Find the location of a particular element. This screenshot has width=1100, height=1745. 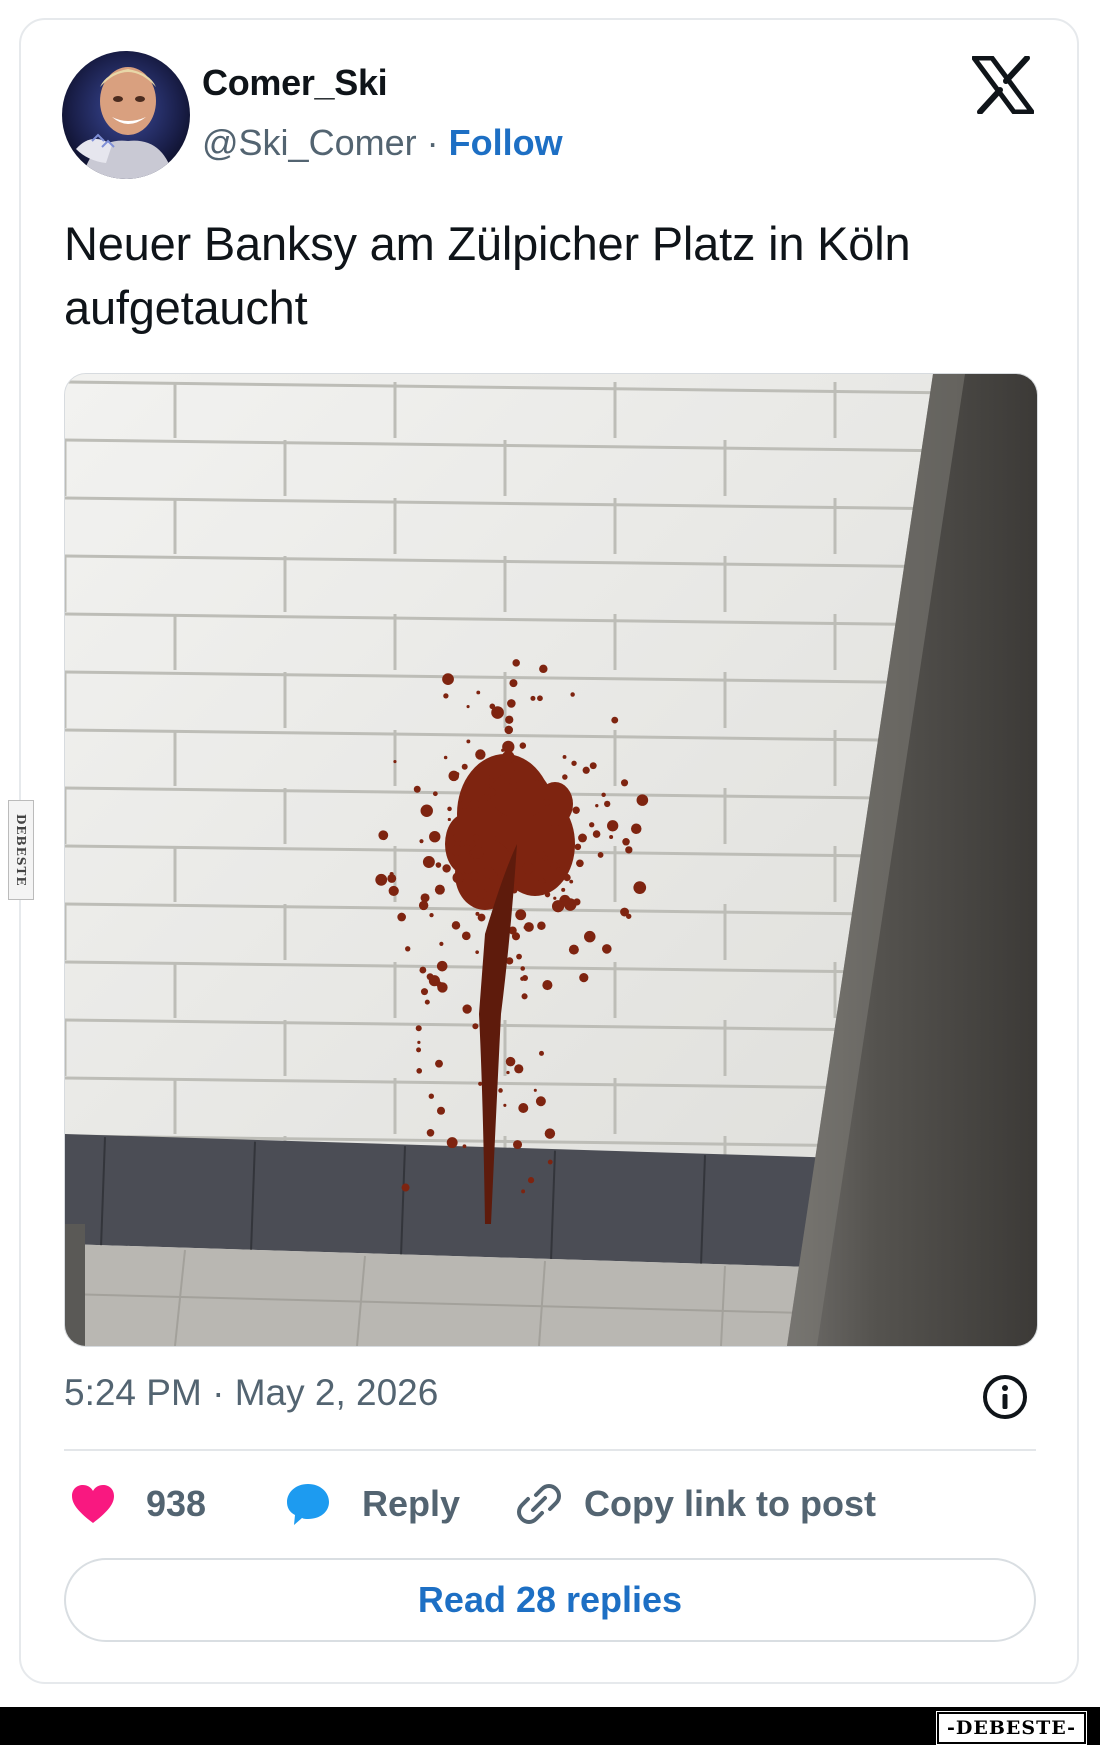

reply-button: Reply is located at coordinates (372, 1504).